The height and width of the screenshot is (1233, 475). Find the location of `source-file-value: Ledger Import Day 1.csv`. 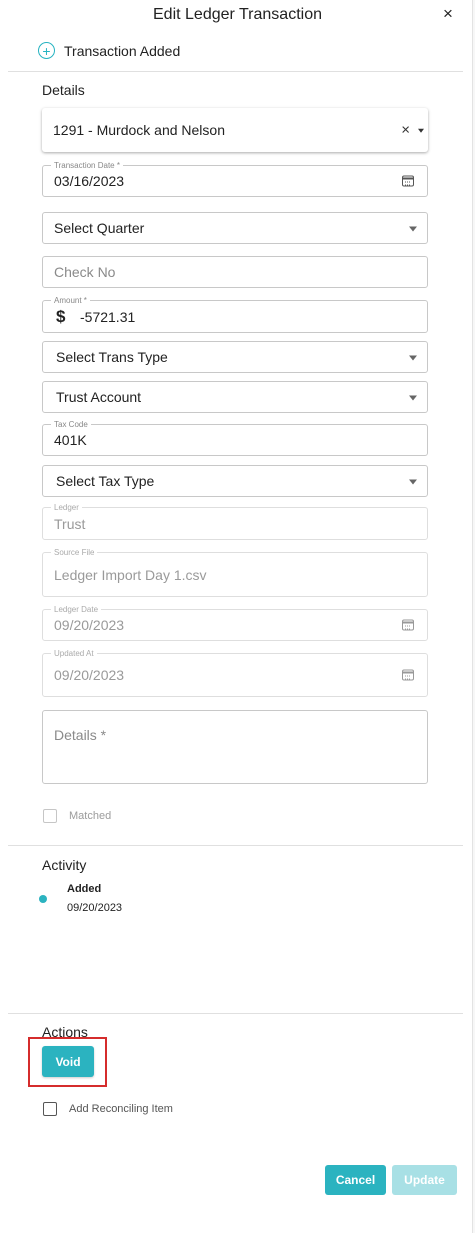

source-file-value: Ledger Import Day 1.csv is located at coordinates (130, 574).